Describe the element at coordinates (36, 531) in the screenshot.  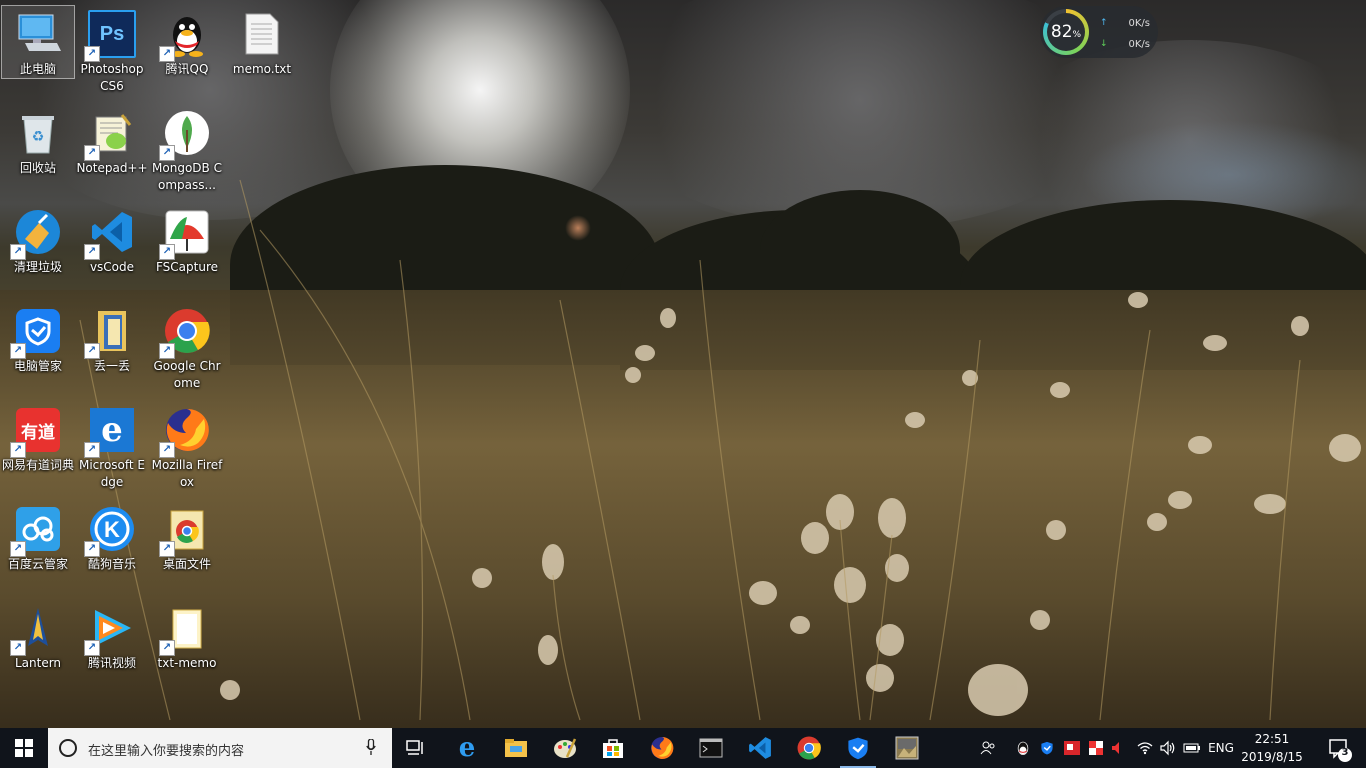
I see `baidu-cloud-icon: ↗` at that location.